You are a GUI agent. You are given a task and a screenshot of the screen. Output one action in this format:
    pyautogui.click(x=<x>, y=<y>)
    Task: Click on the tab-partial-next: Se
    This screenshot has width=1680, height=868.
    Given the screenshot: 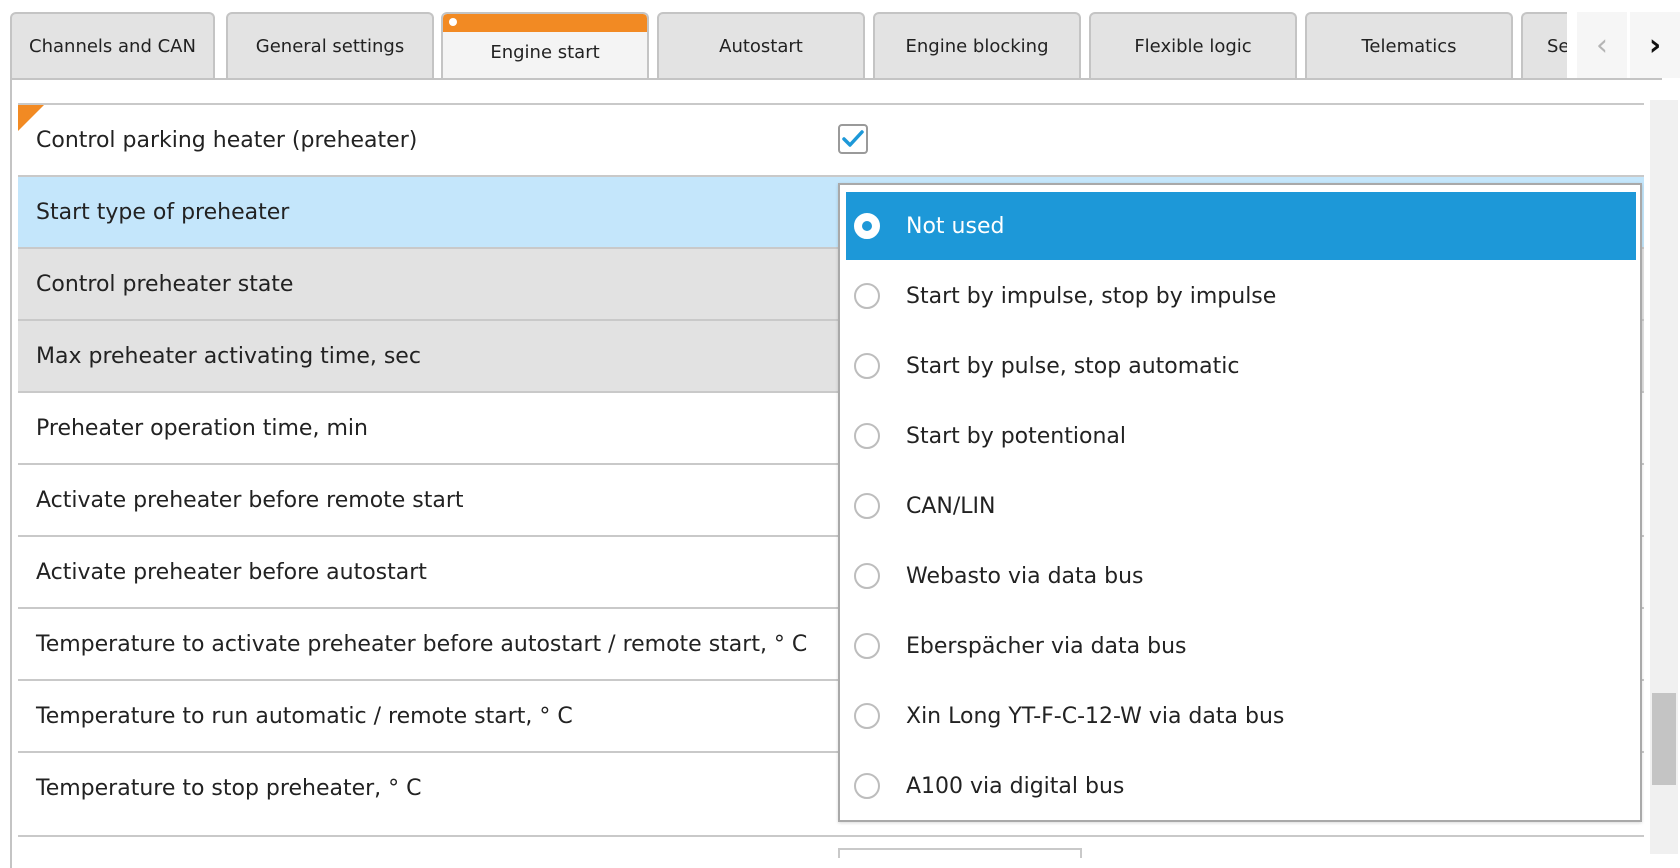 What is the action you would take?
    pyautogui.click(x=1544, y=45)
    